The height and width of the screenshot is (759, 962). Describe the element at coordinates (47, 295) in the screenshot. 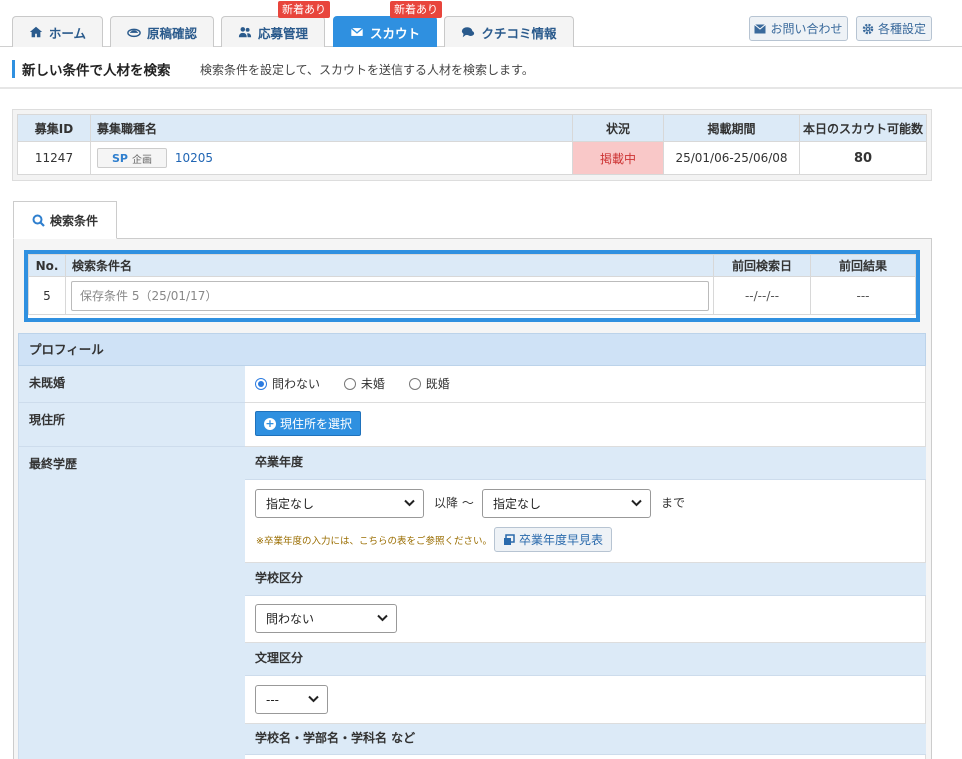

I see `condition-no: 5` at that location.